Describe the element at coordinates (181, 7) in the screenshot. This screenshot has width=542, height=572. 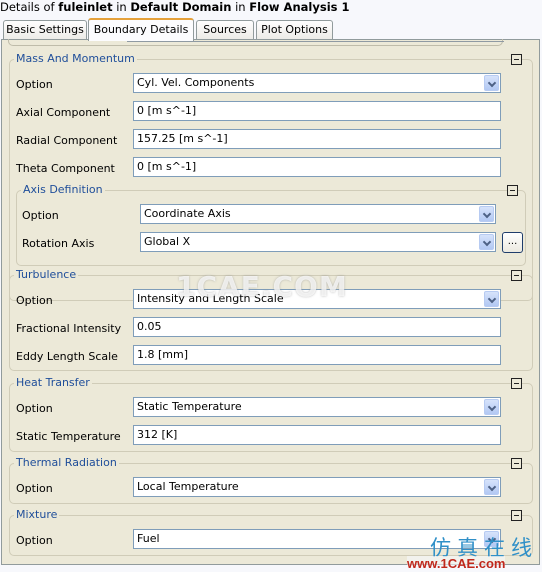
I see `title-domain: Default Domain` at that location.